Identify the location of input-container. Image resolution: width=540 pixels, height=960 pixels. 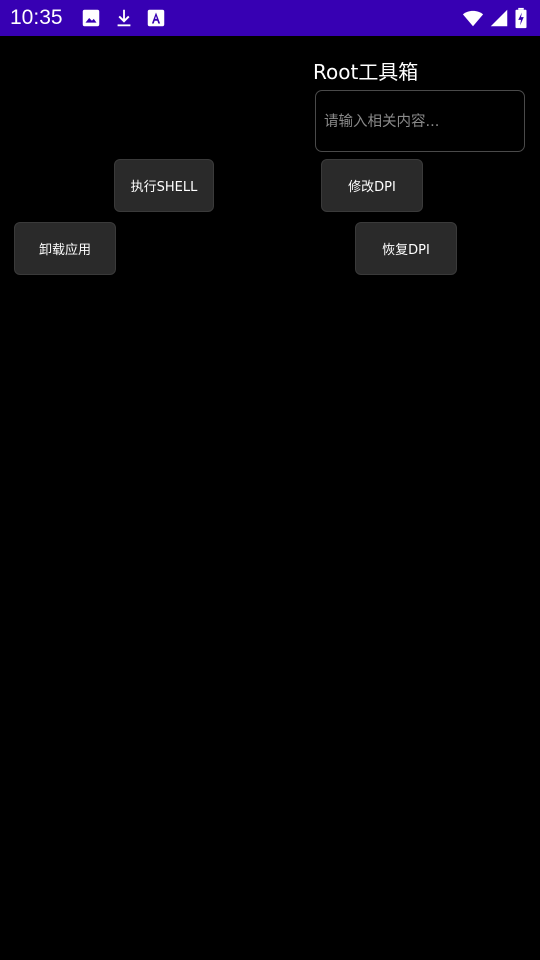
(420, 121).